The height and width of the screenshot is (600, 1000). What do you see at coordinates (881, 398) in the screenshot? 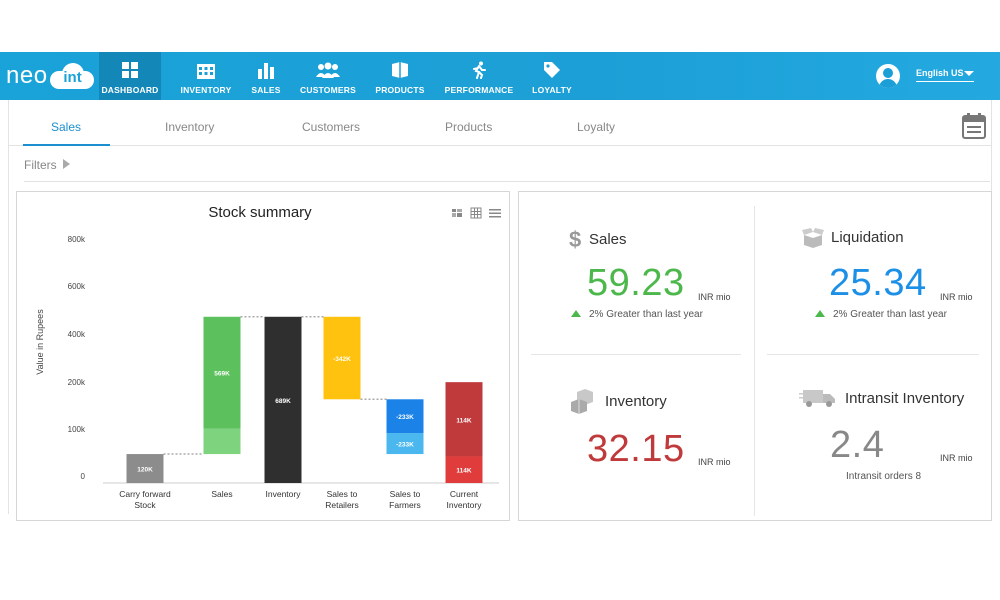
I see `kpi-intransit-header: Intransit Inventory` at bounding box center [881, 398].